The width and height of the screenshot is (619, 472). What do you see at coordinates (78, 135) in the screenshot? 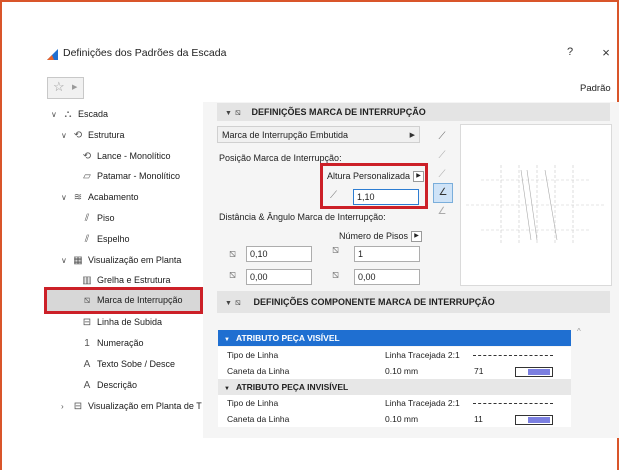
I see `structure-icon: ⟲` at bounding box center [78, 135].